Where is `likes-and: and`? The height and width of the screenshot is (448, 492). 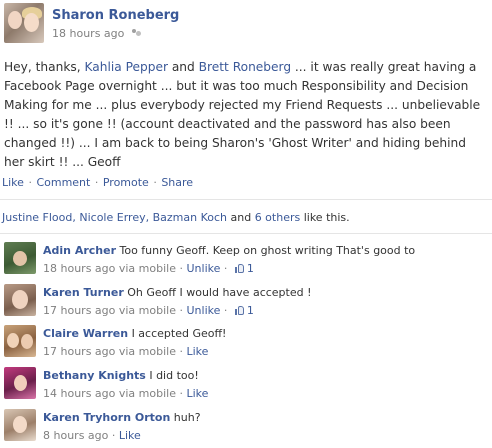 likes-and: and is located at coordinates (240, 217).